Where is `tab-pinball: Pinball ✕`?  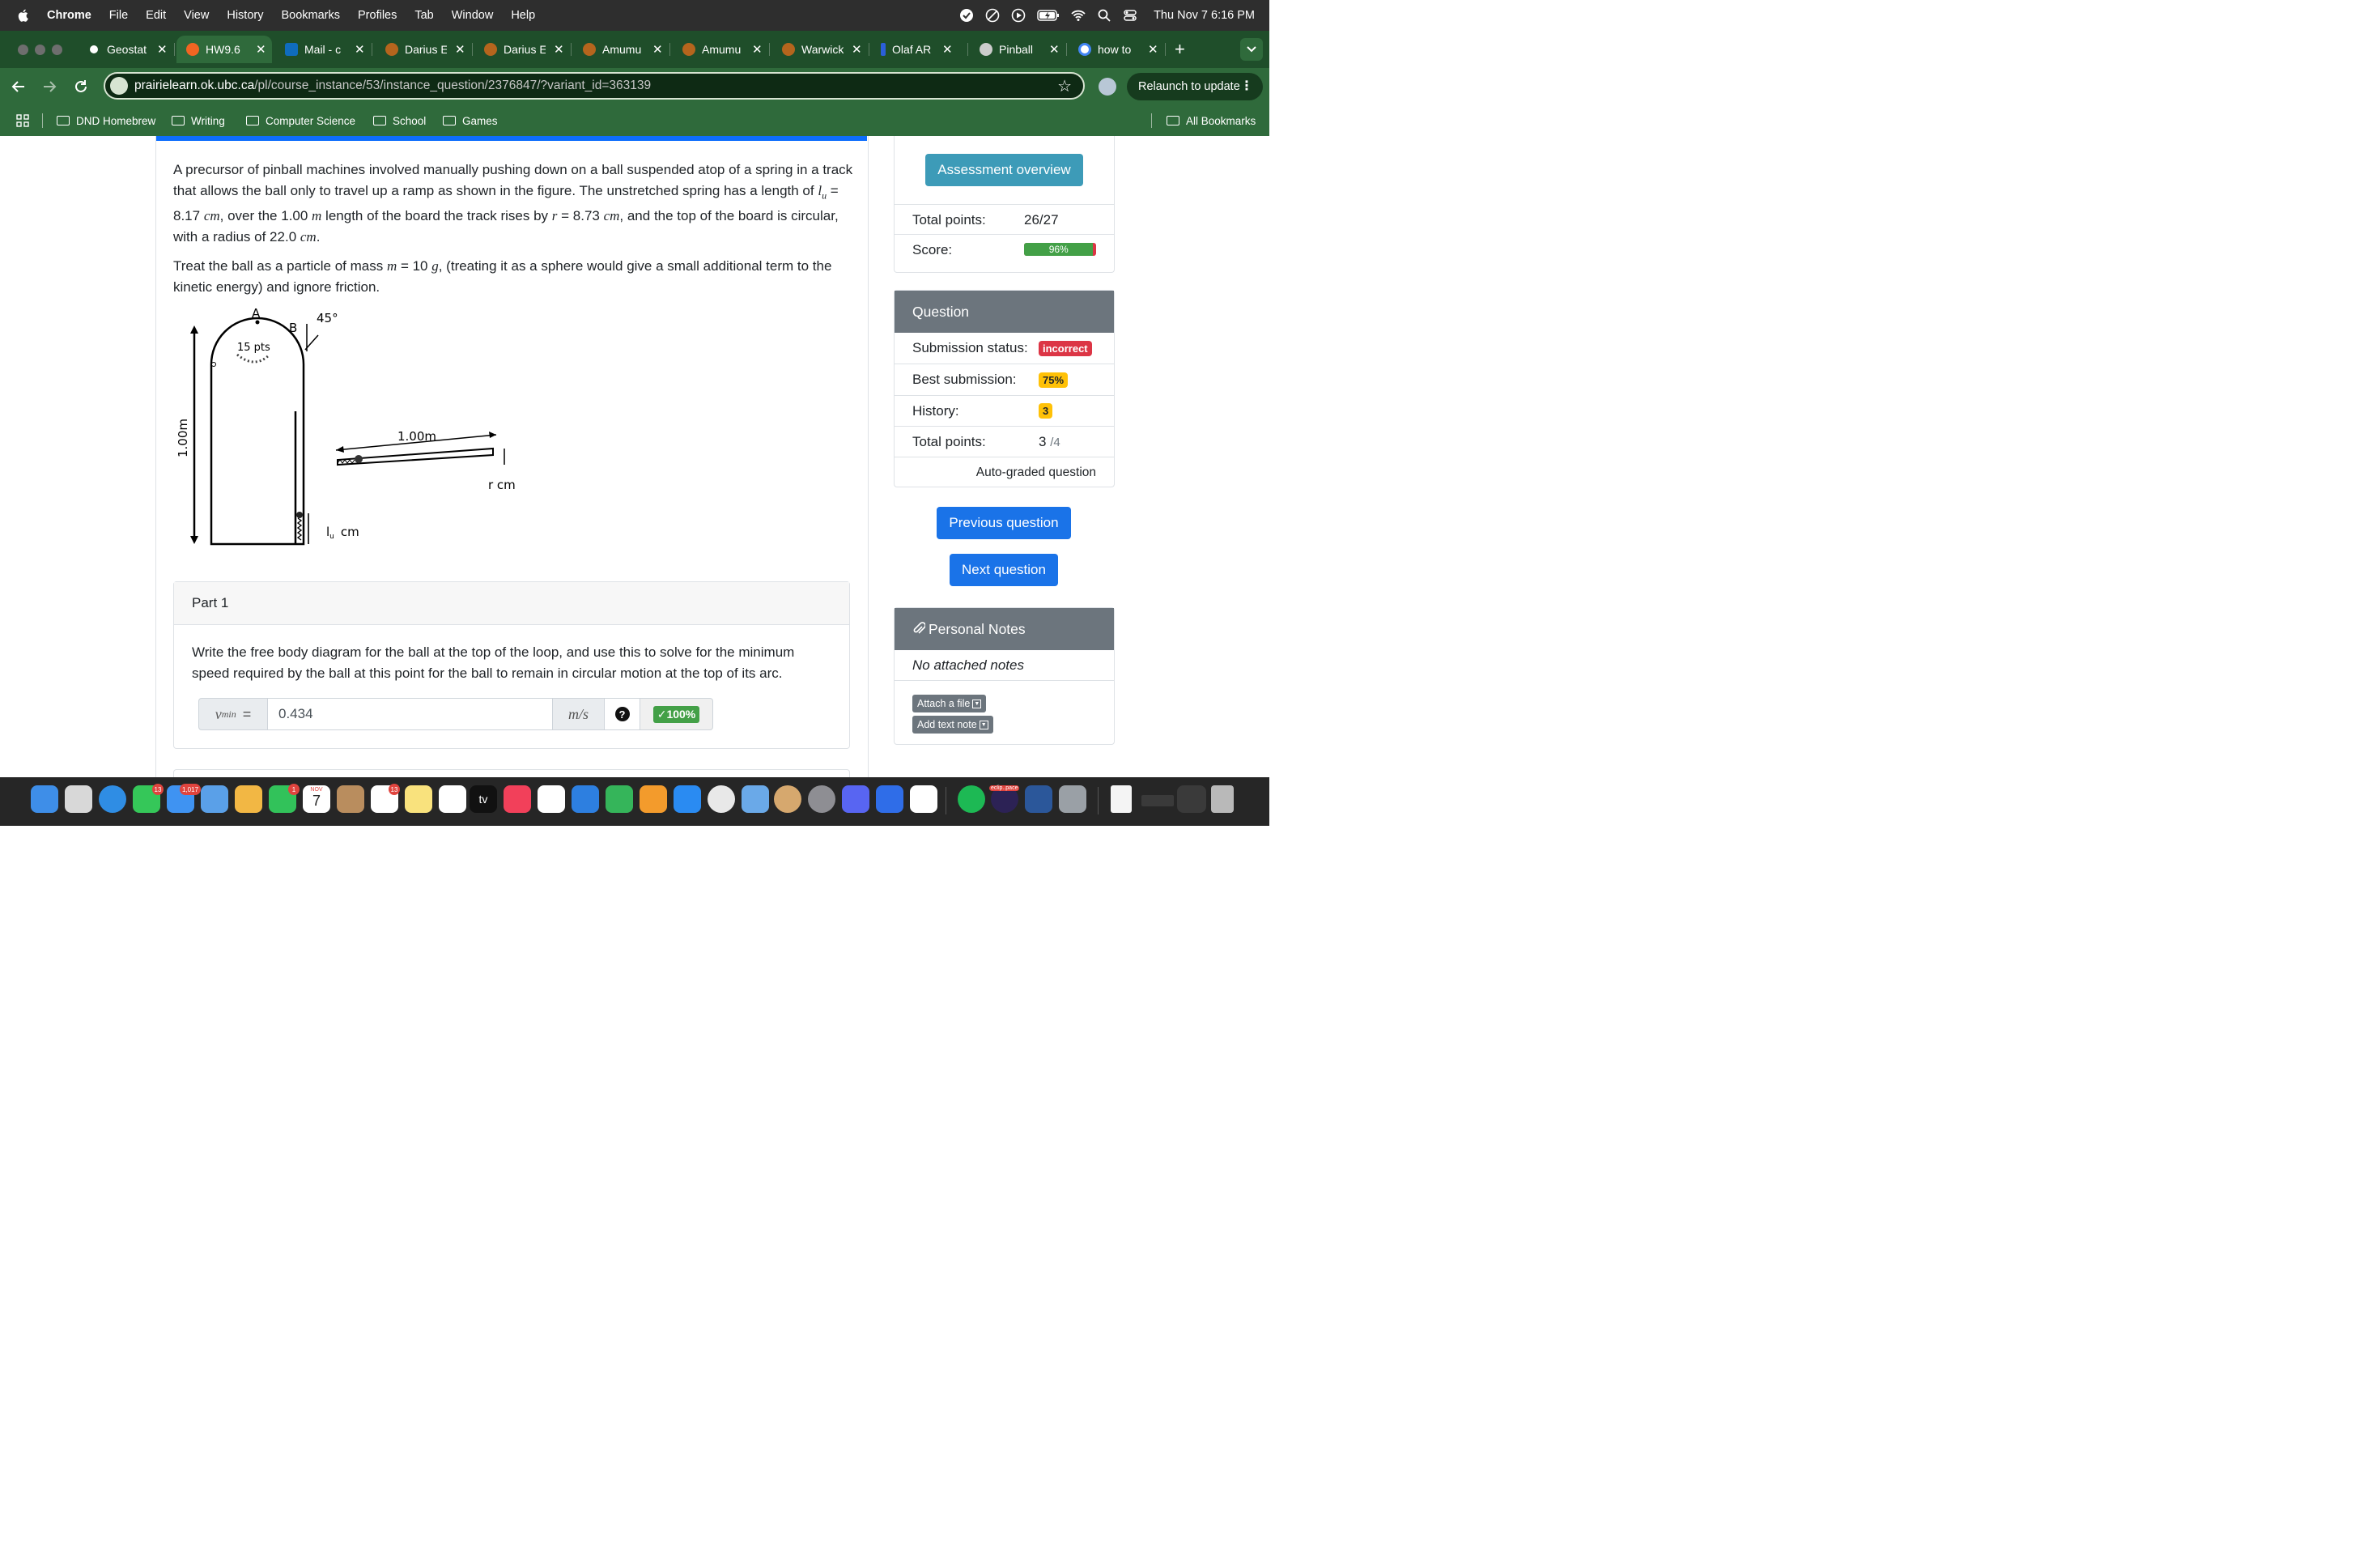 tab-pinball: Pinball ✕ is located at coordinates (1019, 50).